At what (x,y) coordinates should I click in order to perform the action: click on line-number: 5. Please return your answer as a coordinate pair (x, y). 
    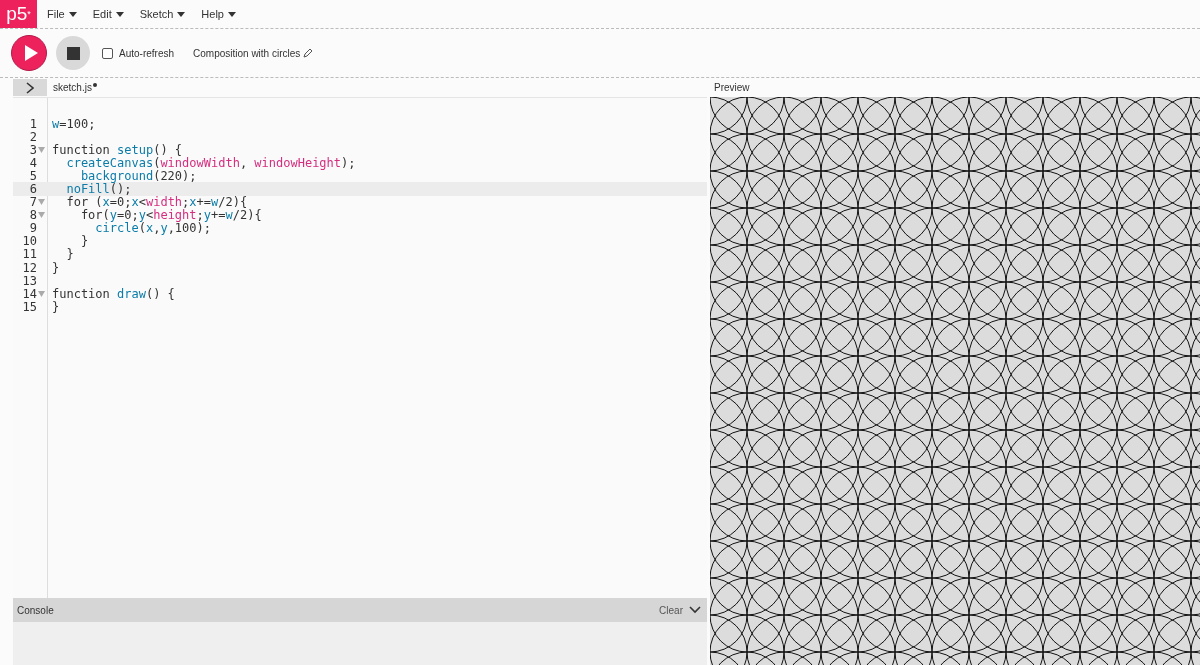
    Looking at the image, I should click on (32, 175).